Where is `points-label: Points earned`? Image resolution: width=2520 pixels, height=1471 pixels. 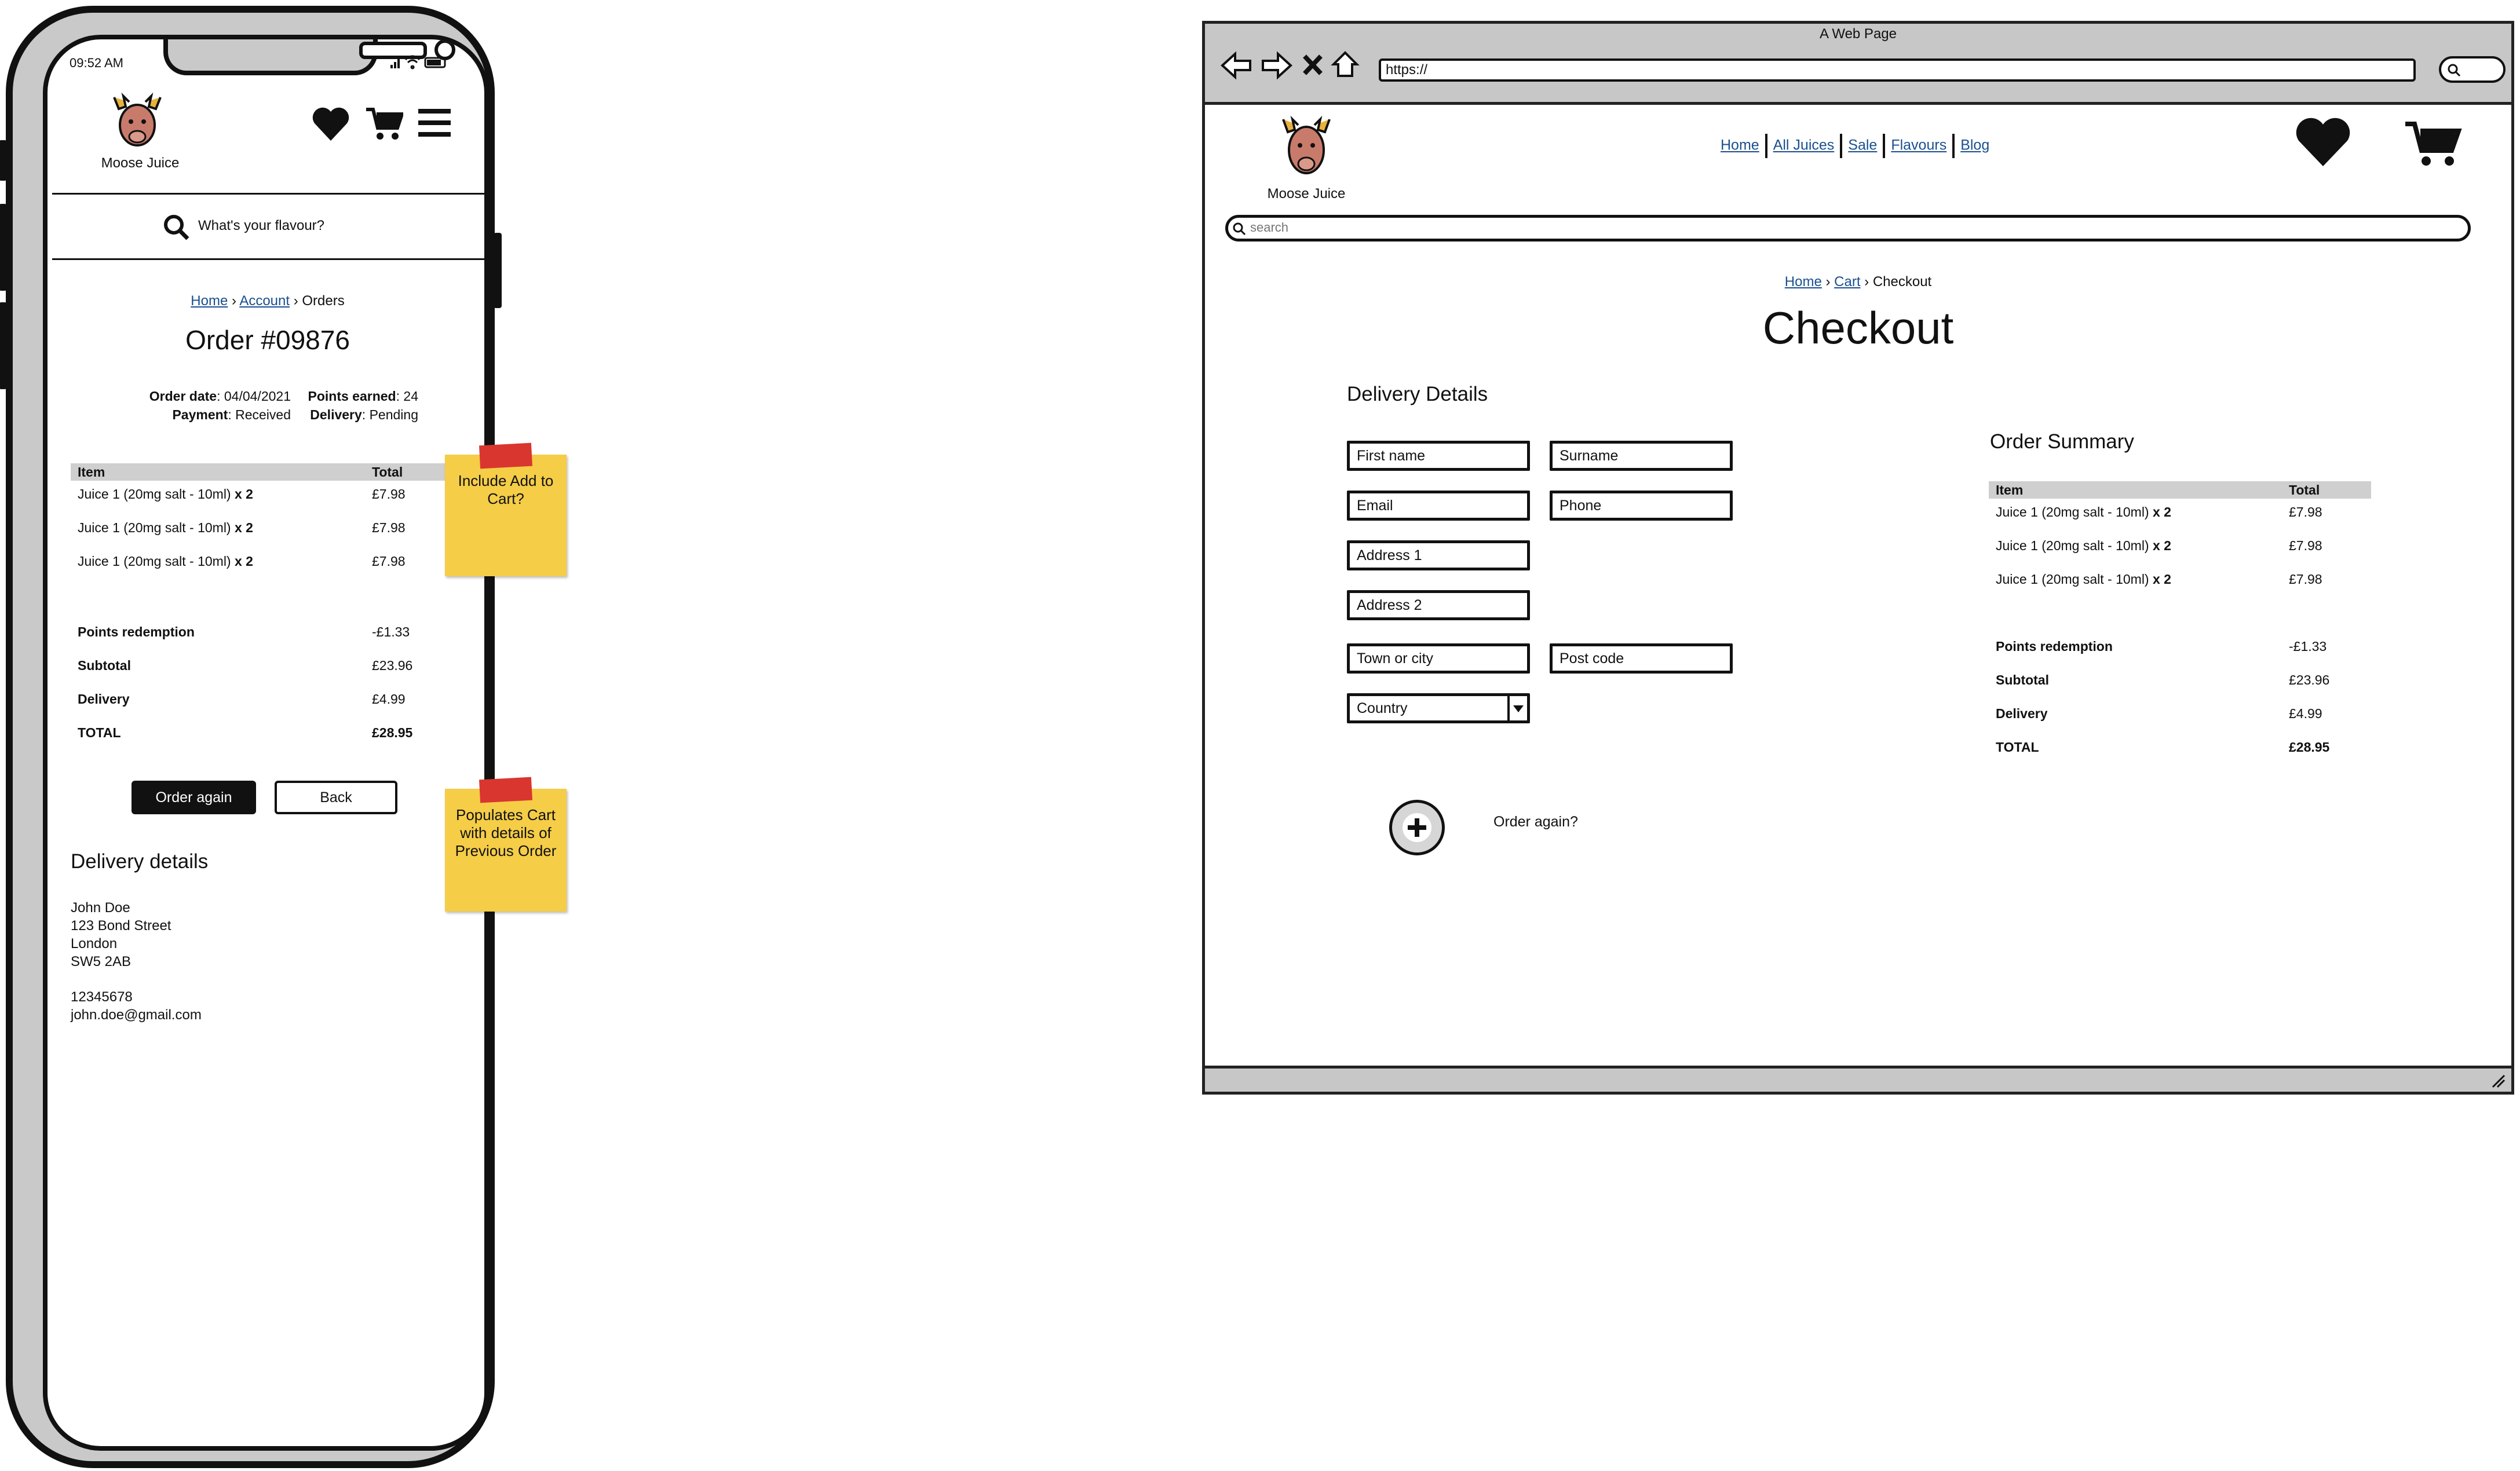
points-label: Points earned is located at coordinates (352, 396).